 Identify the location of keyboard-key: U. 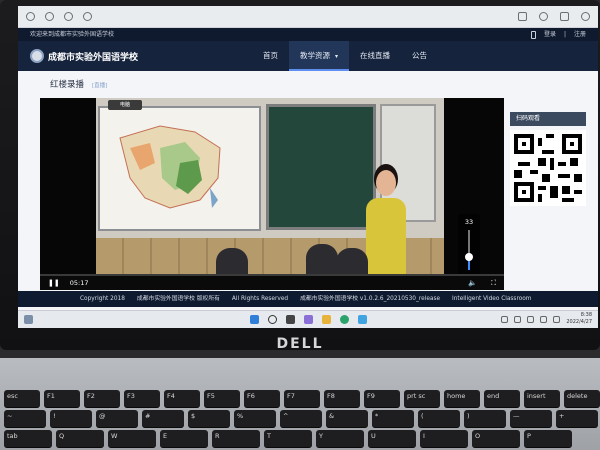
(392, 438).